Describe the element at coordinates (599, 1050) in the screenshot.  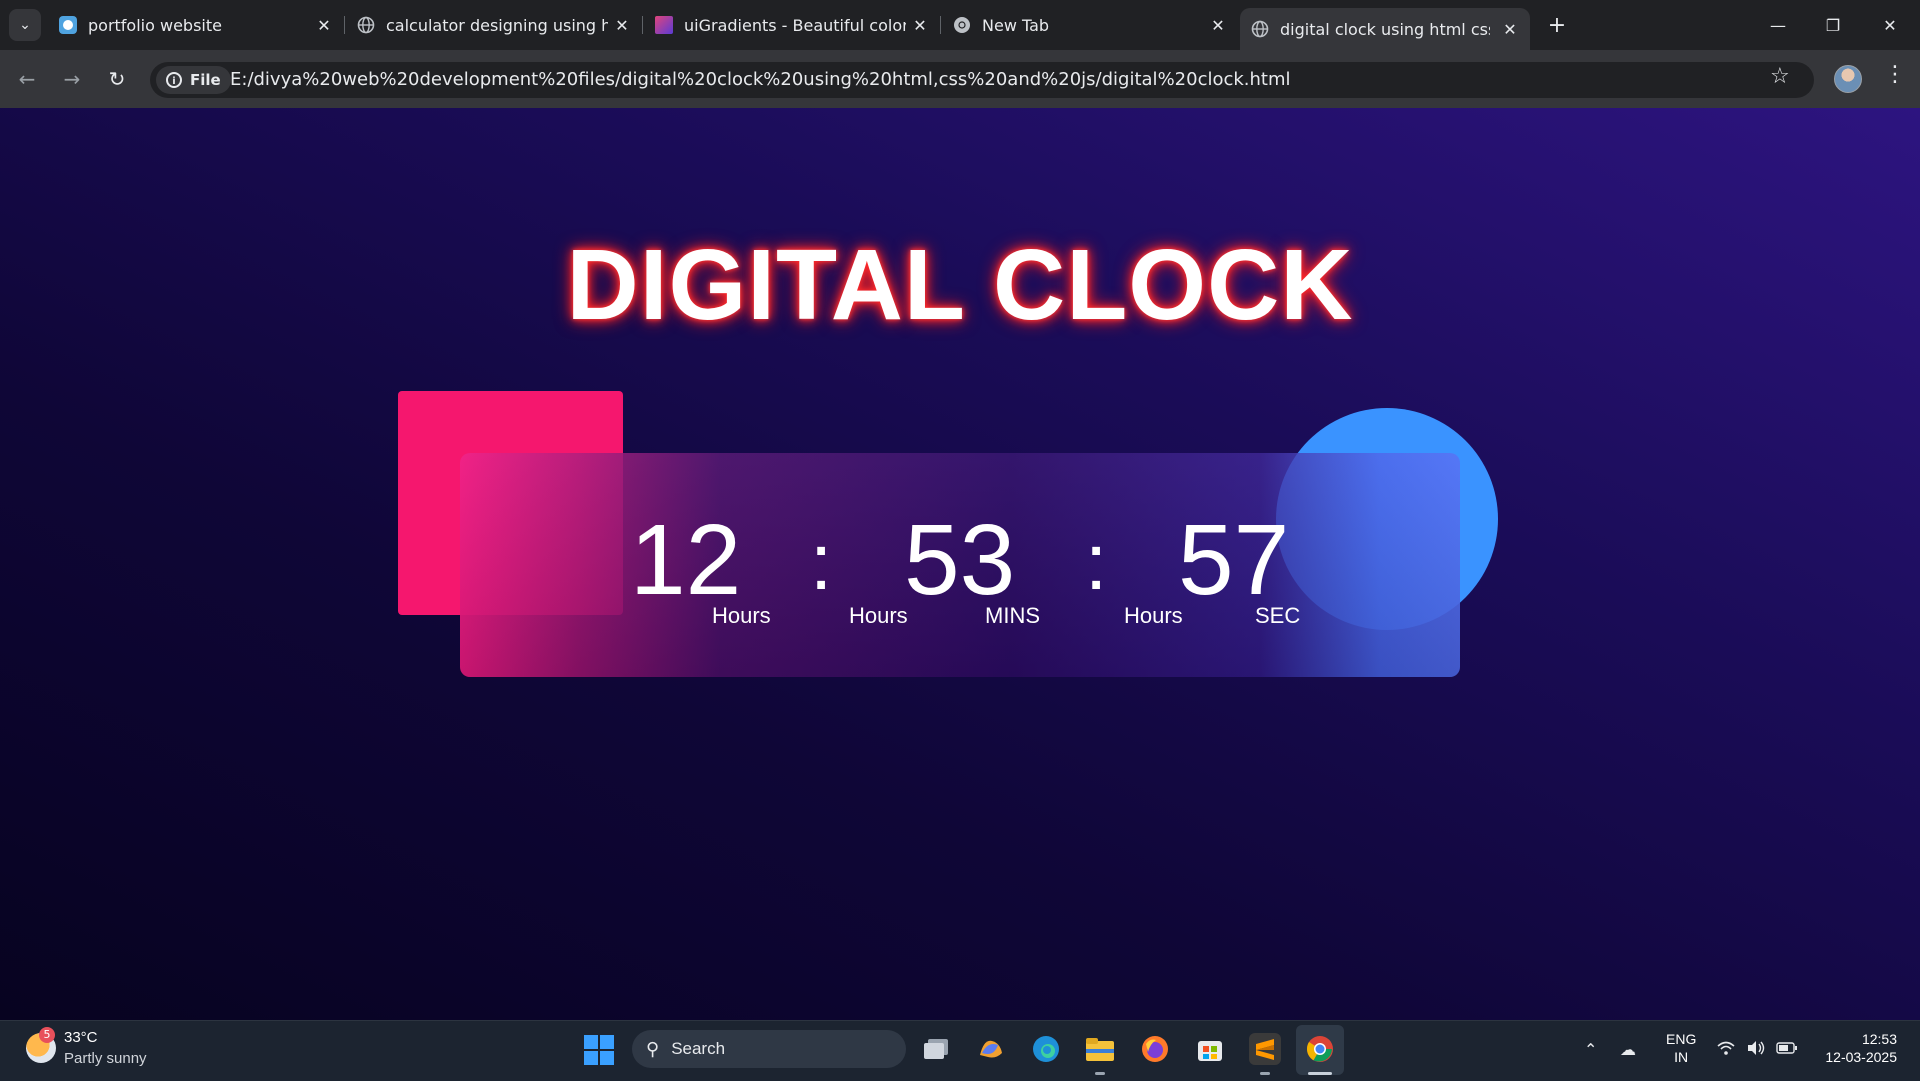
I see `start-button` at that location.